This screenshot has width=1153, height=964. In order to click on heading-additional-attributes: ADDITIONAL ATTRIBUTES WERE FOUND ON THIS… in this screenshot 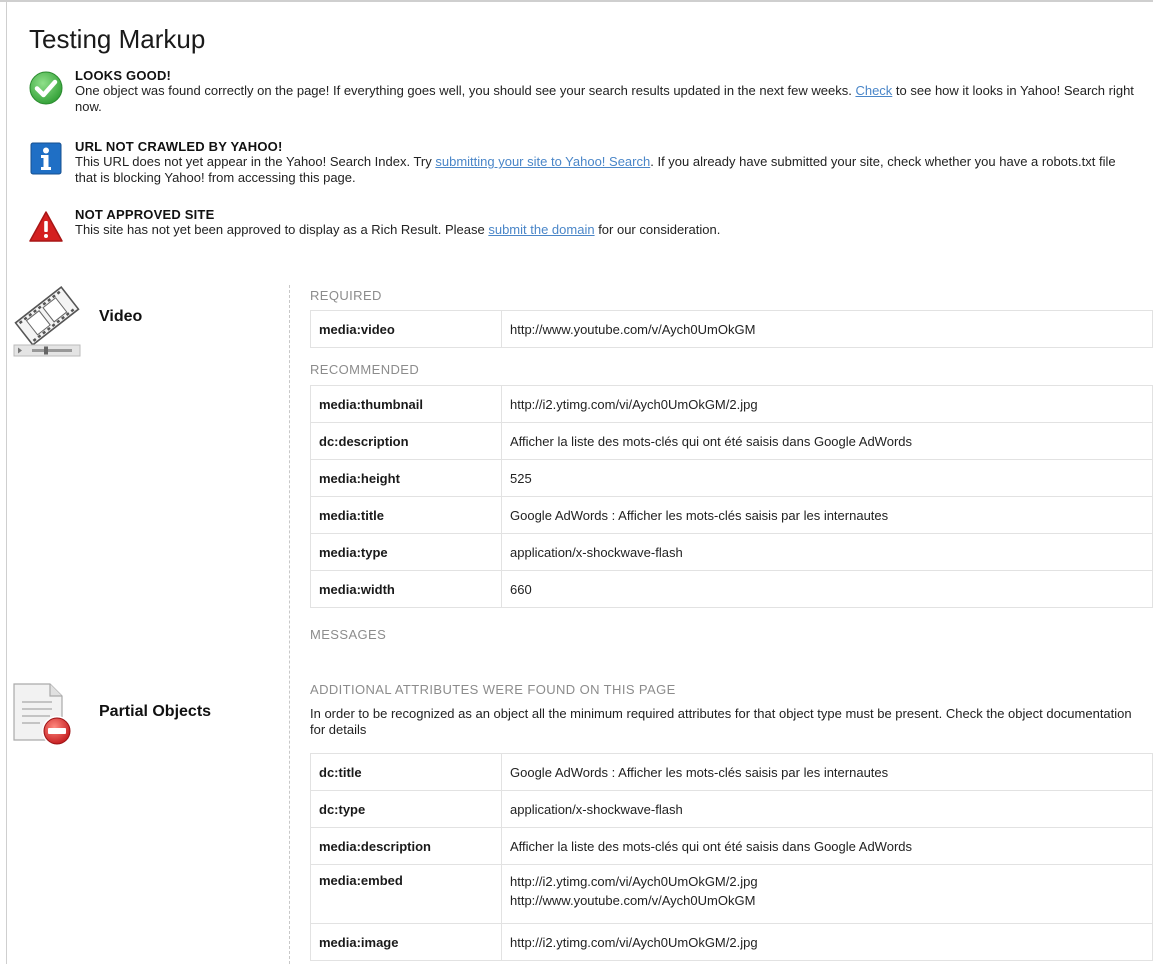, I will do `click(493, 689)`.